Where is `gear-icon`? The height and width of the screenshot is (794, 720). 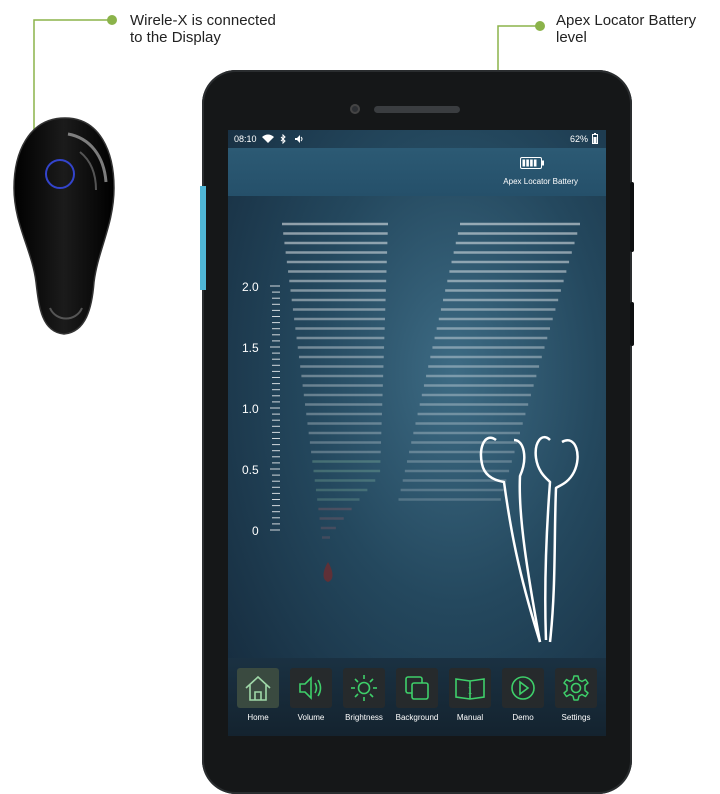 gear-icon is located at coordinates (576, 688).